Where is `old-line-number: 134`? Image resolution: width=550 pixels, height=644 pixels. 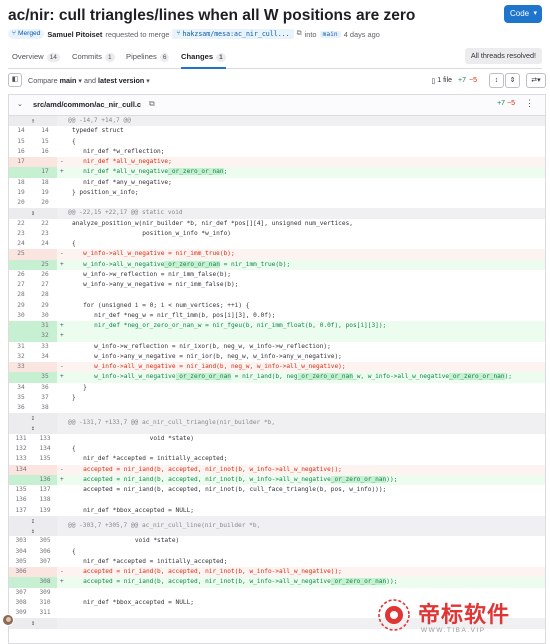 old-line-number: 134 is located at coordinates (21, 469).